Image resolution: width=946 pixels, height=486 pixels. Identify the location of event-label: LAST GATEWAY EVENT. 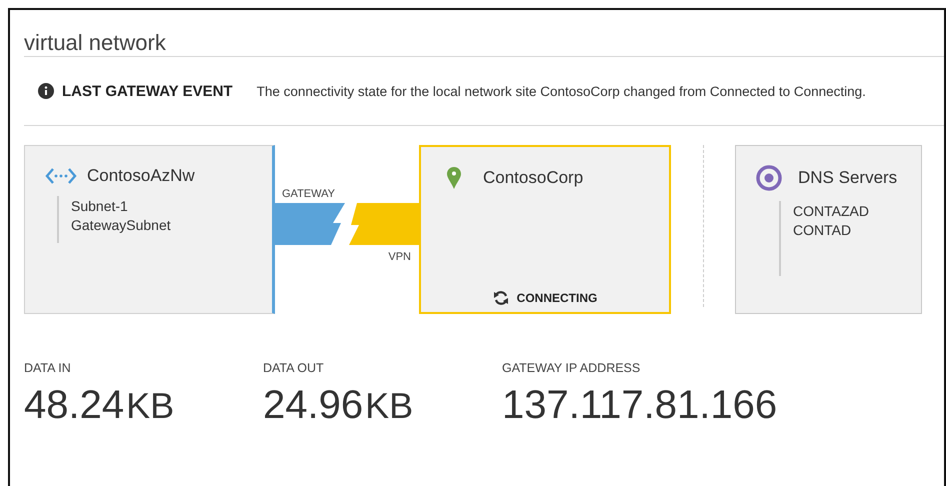
(147, 91).